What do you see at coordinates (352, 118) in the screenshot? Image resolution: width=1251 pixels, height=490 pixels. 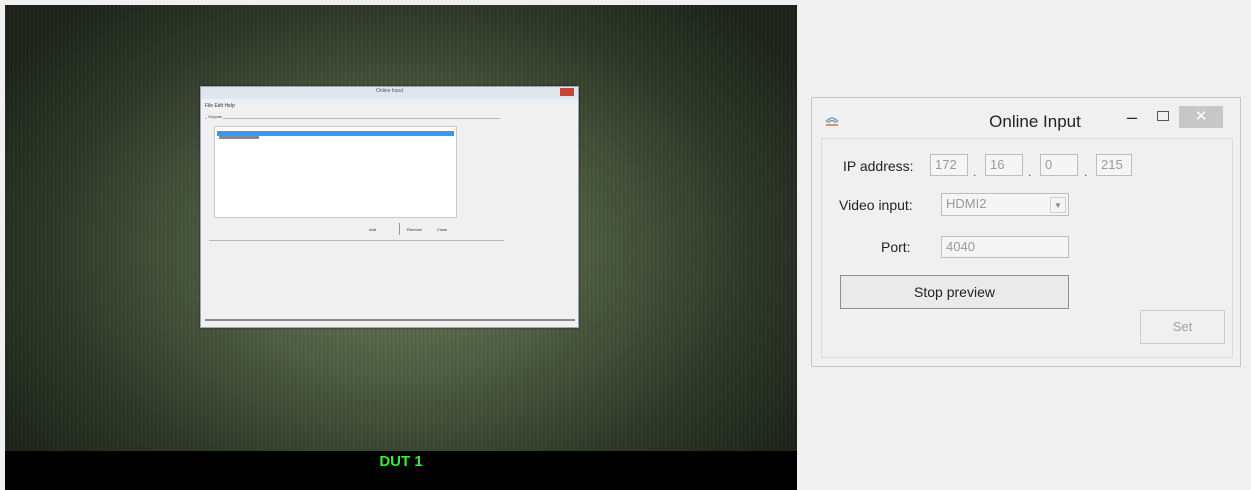 I see `captured-group-border` at bounding box center [352, 118].